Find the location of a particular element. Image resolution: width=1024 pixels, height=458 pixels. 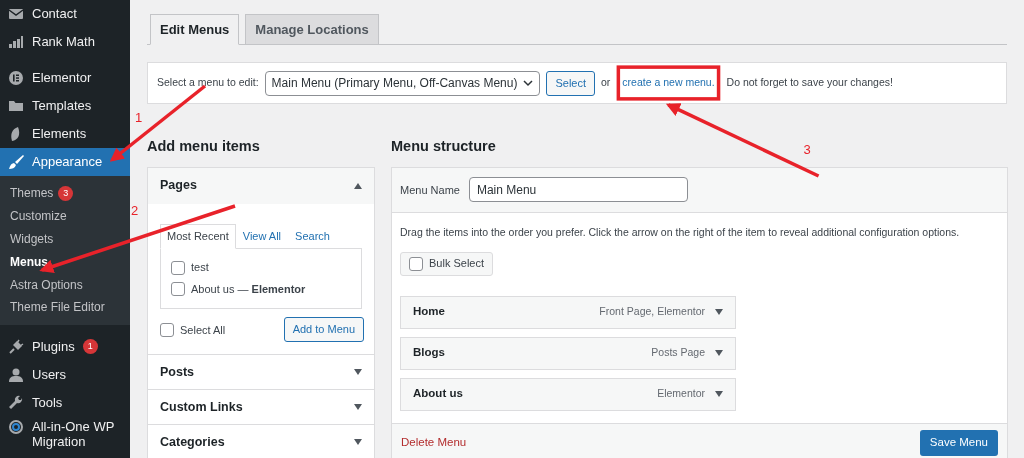

save-menu-button: Save Menu is located at coordinates (958, 443).